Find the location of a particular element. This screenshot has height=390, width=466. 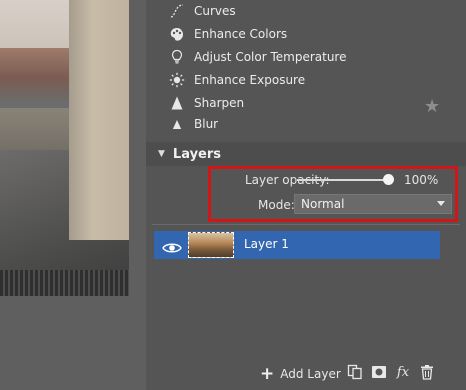

layers-title: Layers is located at coordinates (197, 154).